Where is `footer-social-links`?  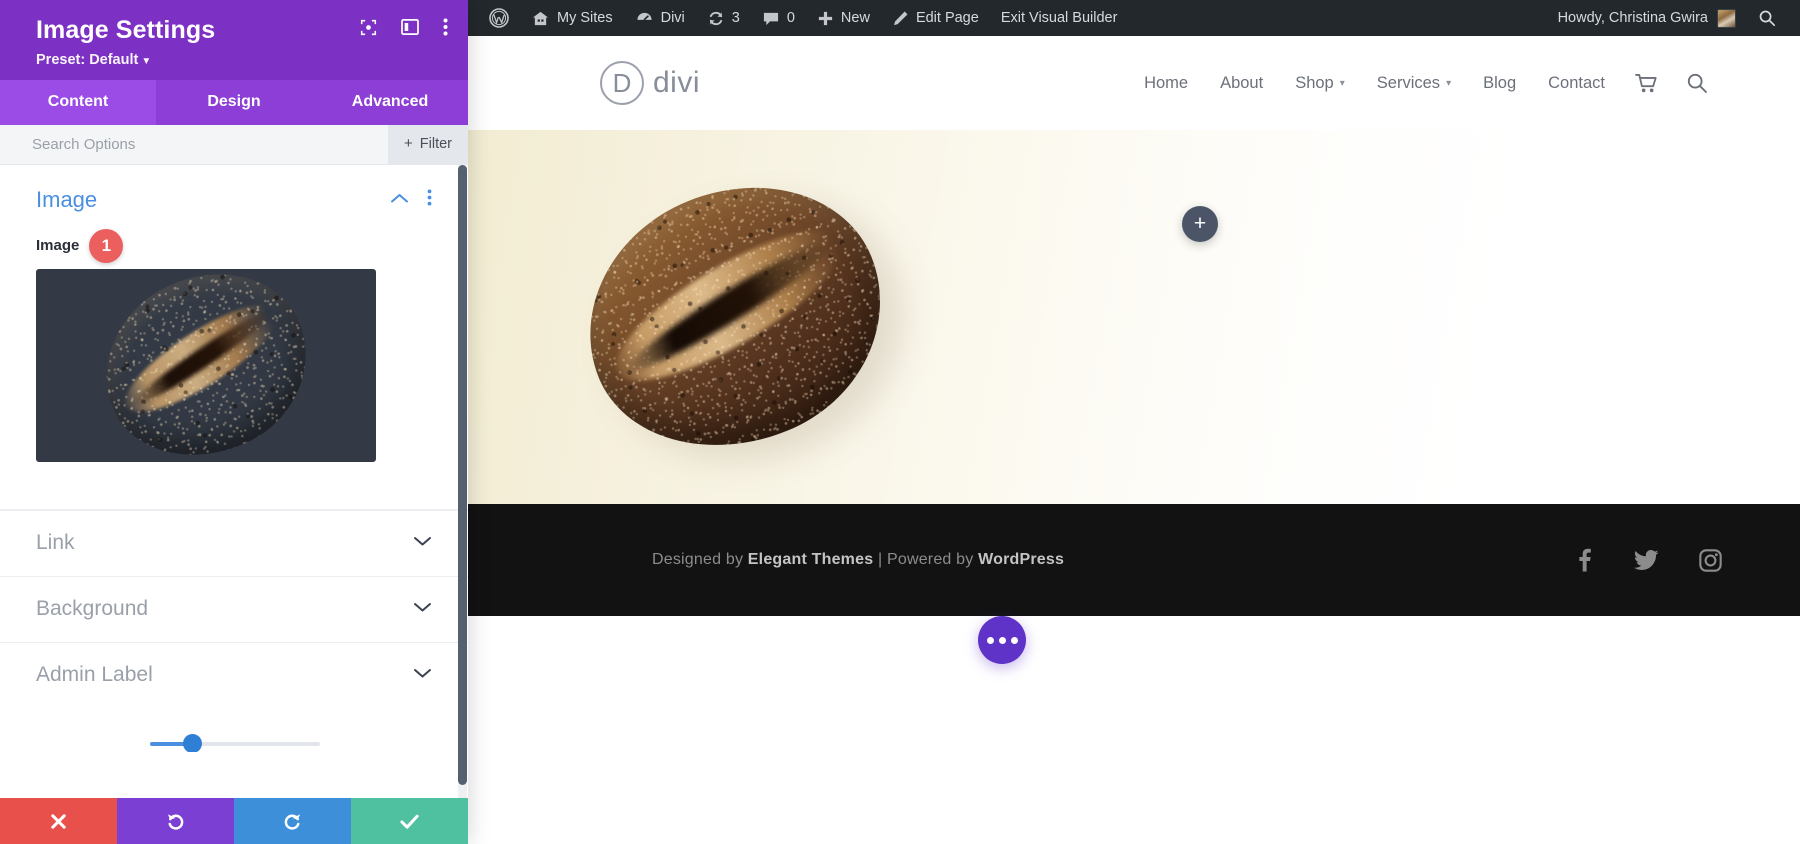
footer-social-links is located at coordinates (1648, 560).